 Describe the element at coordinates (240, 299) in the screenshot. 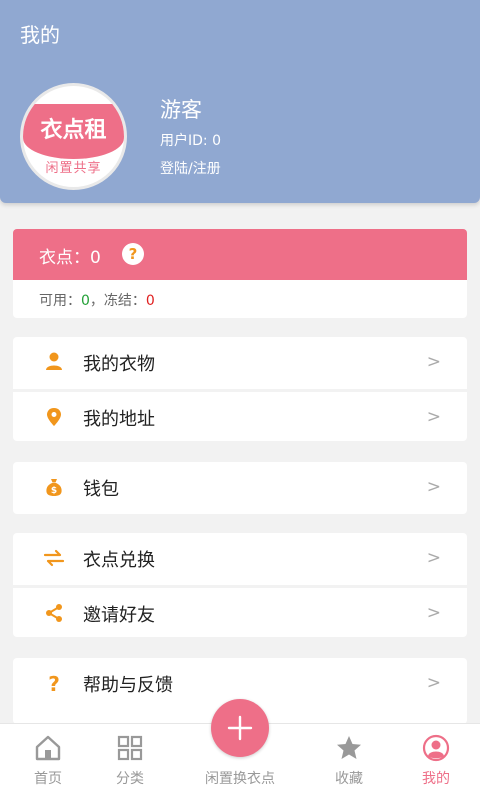

I see `points-detail: 可用：0，冻结：0` at that location.